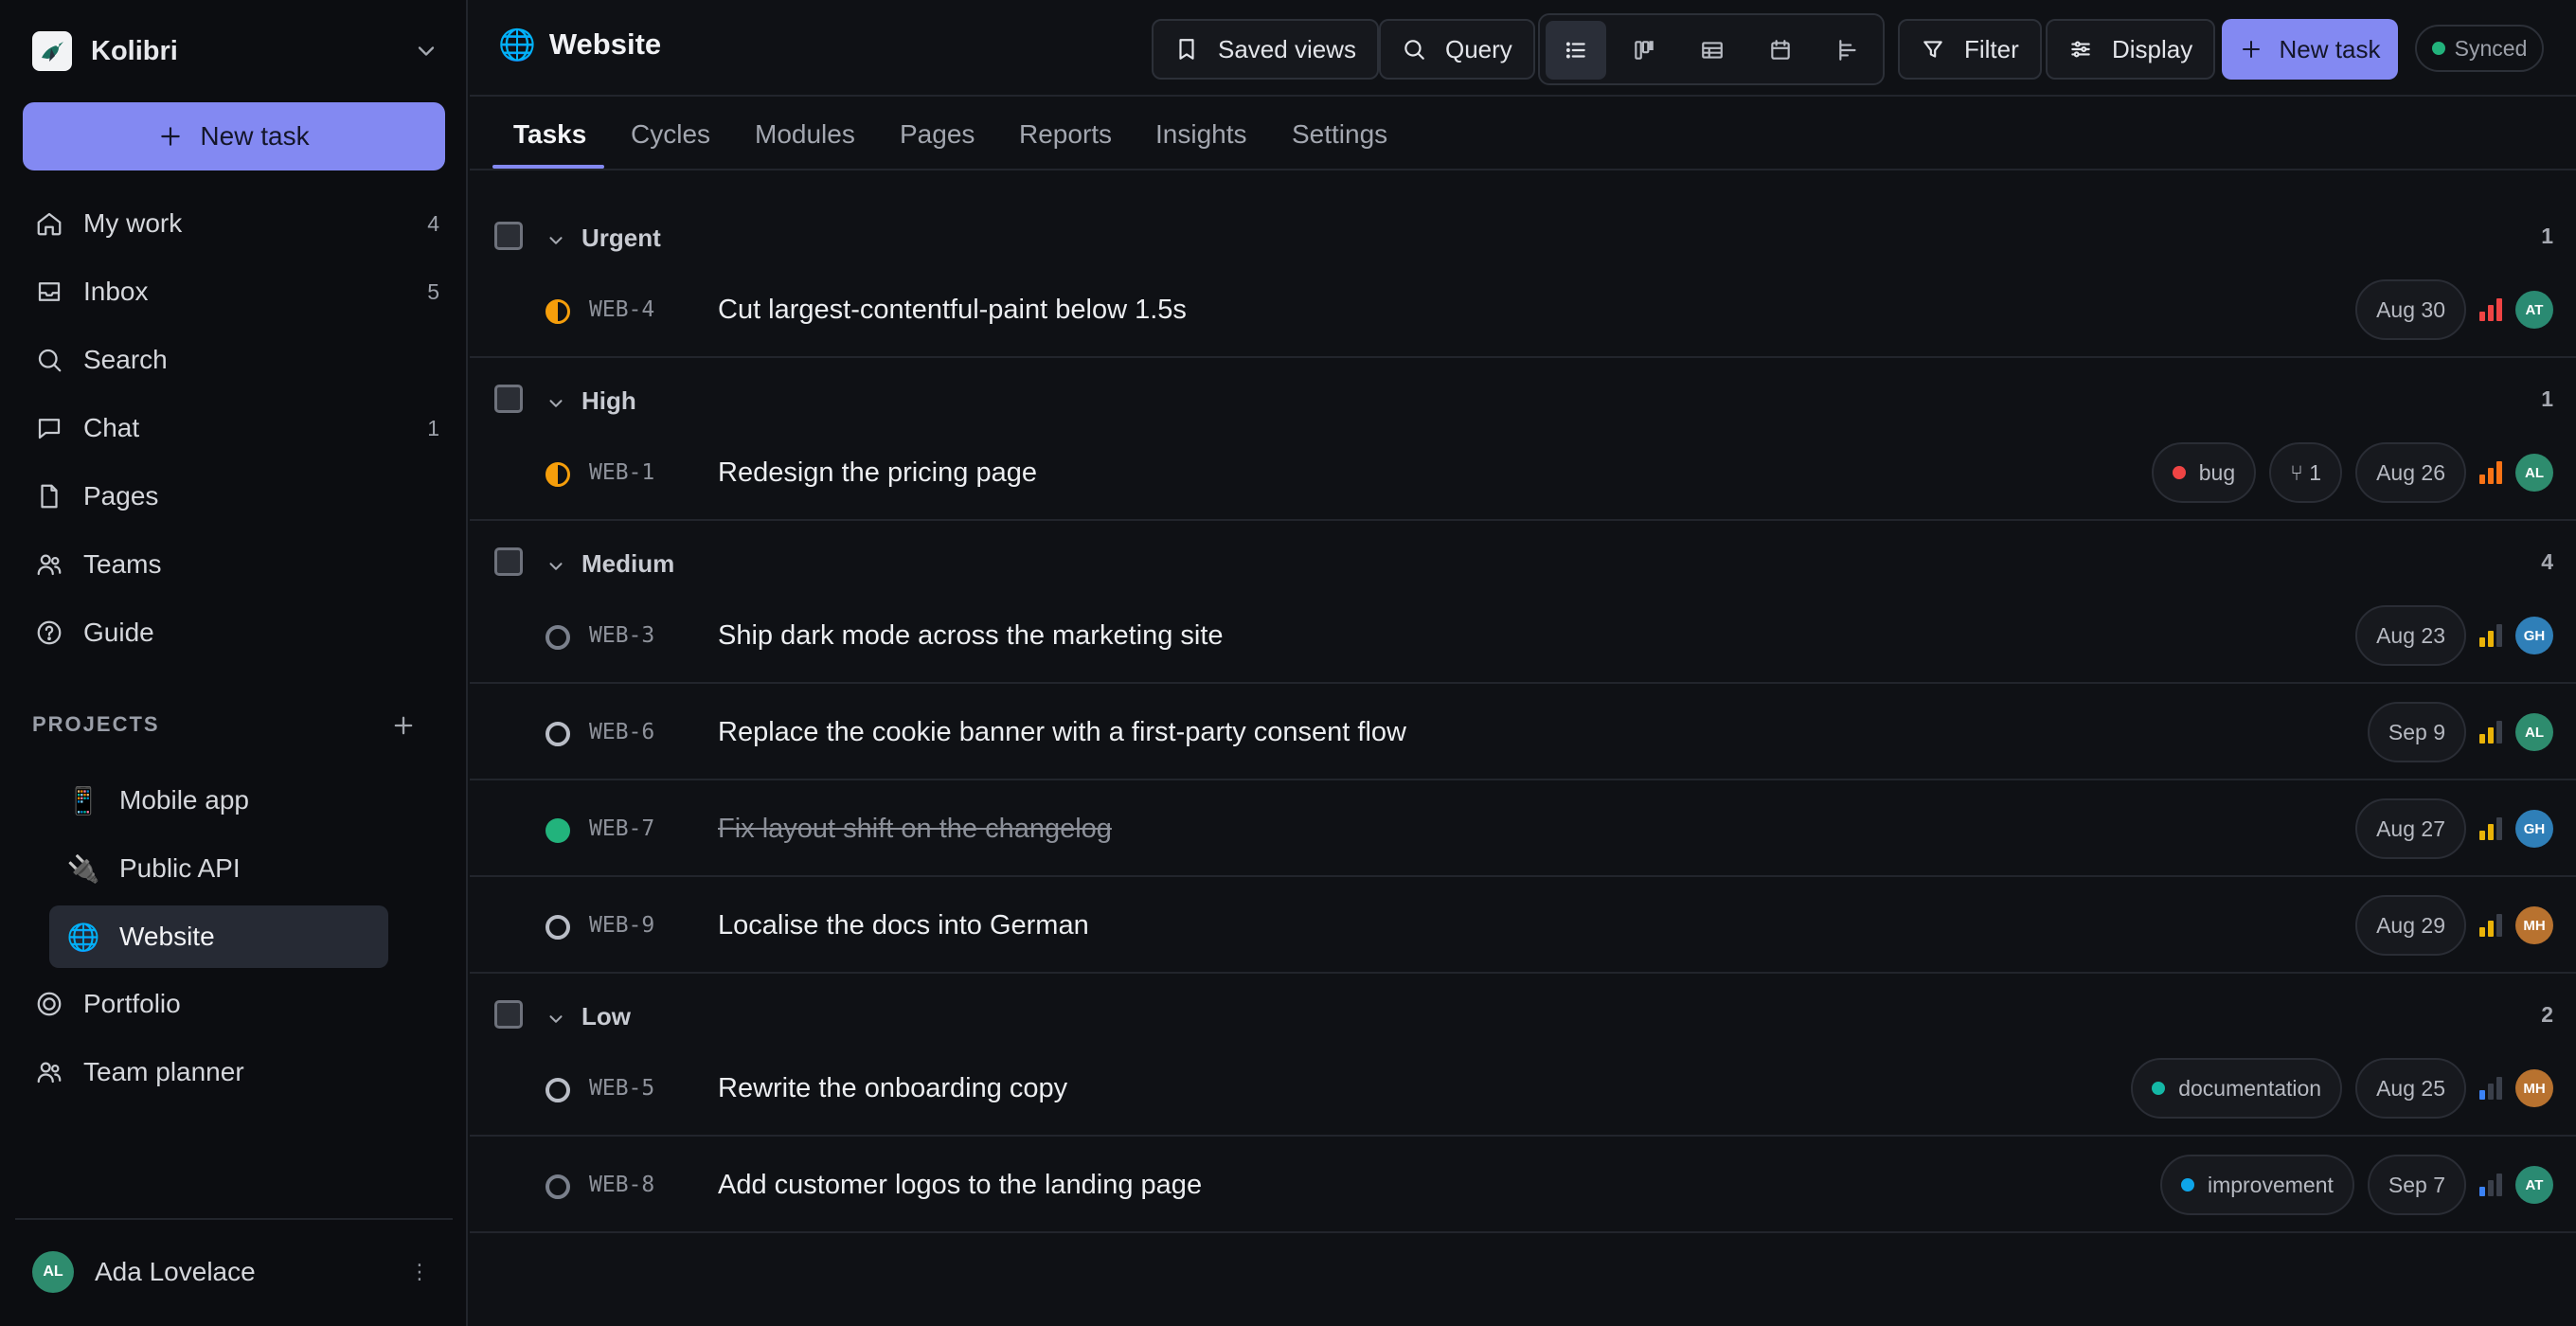 The height and width of the screenshot is (1326, 2576). What do you see at coordinates (235, 360) in the screenshot?
I see `sidebar-item-search: Search` at bounding box center [235, 360].